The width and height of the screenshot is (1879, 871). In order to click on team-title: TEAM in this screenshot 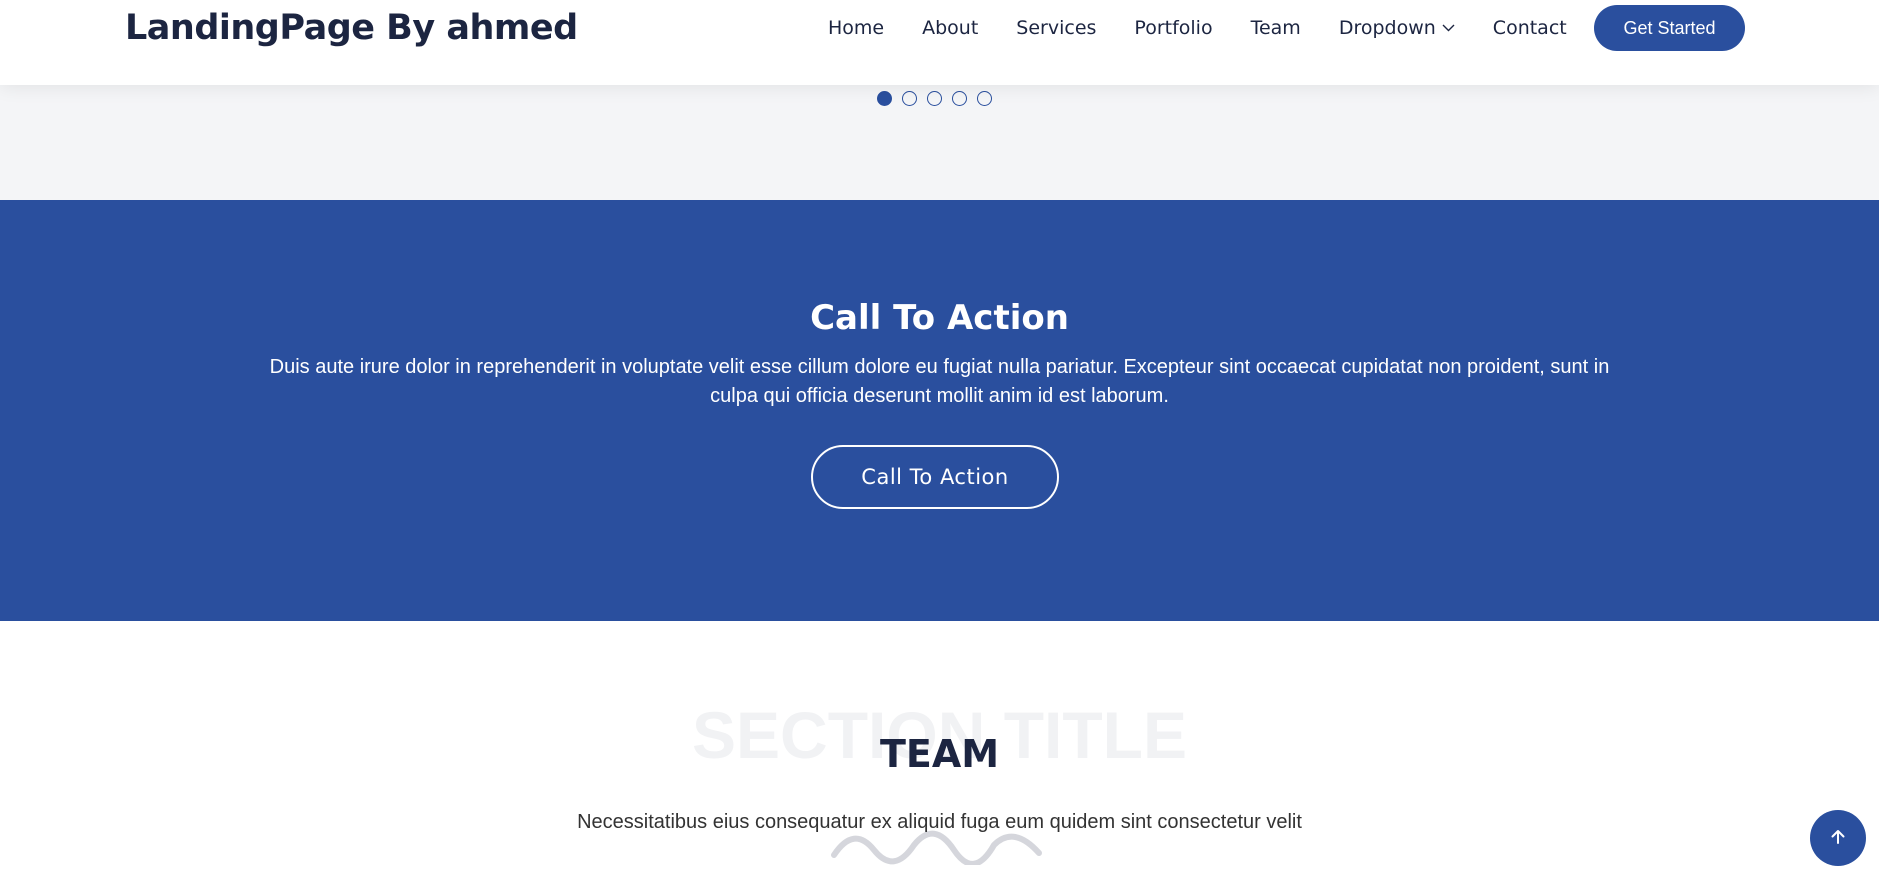, I will do `click(939, 754)`.